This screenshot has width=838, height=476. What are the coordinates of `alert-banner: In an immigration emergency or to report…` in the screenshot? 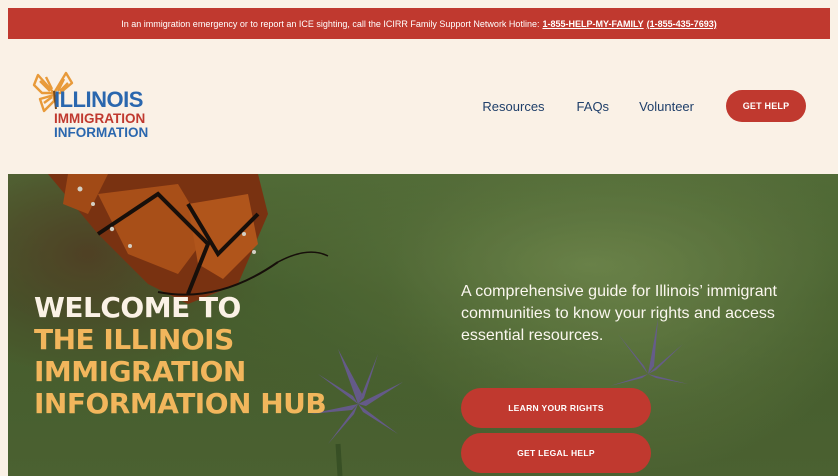 It's located at (419, 23).